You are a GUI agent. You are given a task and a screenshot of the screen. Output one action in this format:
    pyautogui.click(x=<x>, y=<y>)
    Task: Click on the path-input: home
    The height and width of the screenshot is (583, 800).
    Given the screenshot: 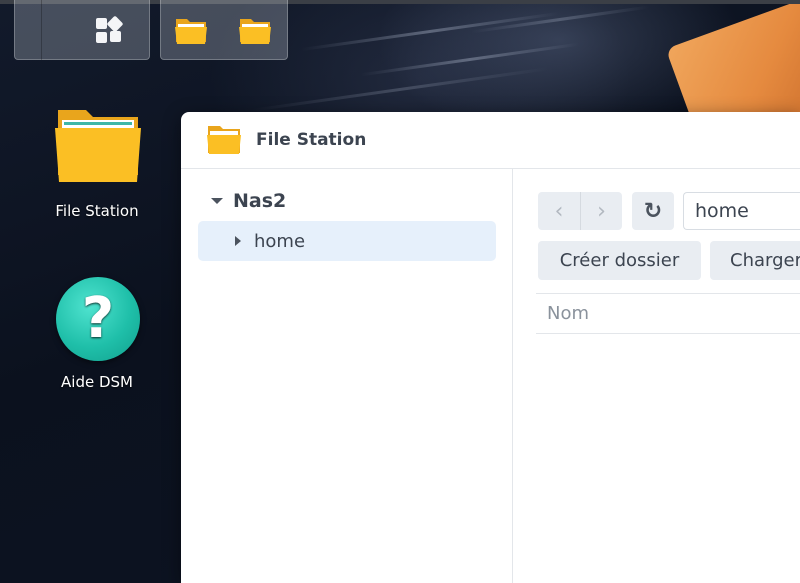 What is the action you would take?
    pyautogui.click(x=741, y=211)
    